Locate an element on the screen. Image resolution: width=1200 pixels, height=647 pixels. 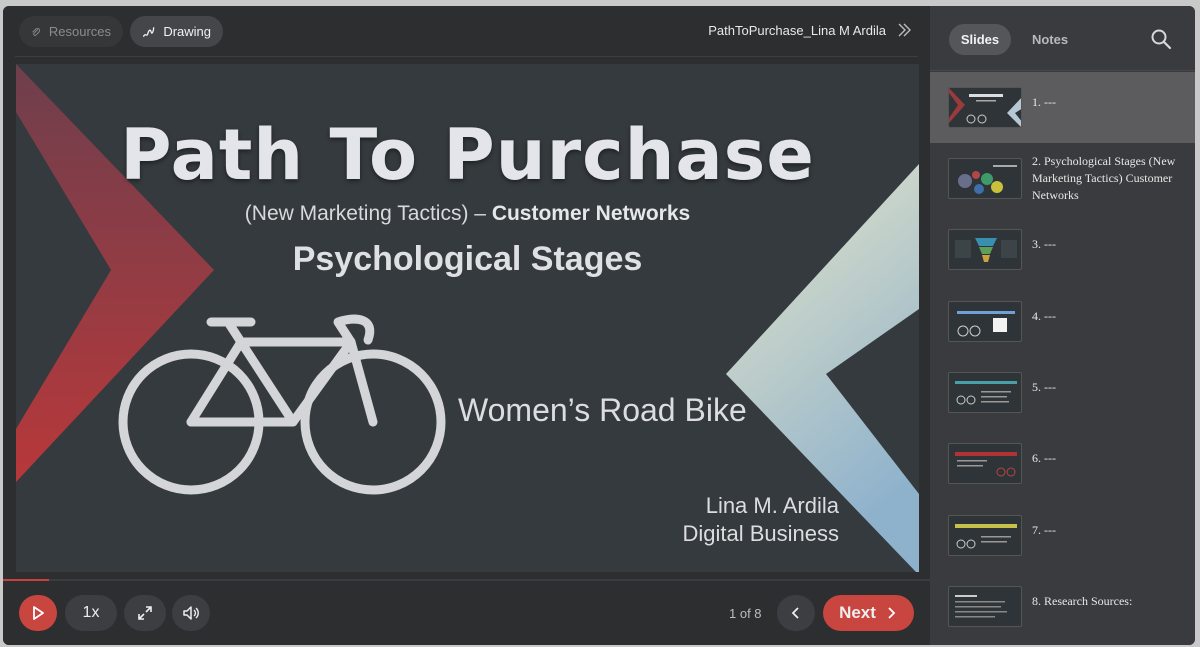
author-name: Lina M. Ardila is located at coordinates (772, 505).